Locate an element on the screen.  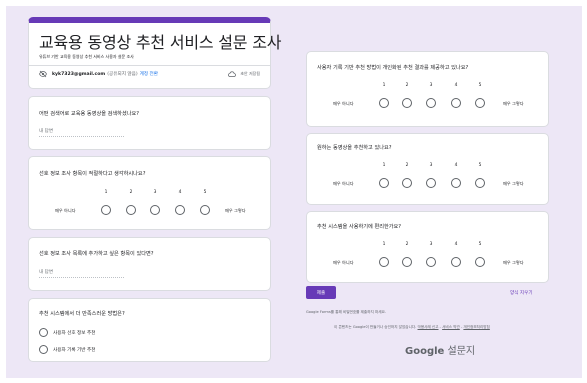
header-divider is located at coordinates (149, 65).